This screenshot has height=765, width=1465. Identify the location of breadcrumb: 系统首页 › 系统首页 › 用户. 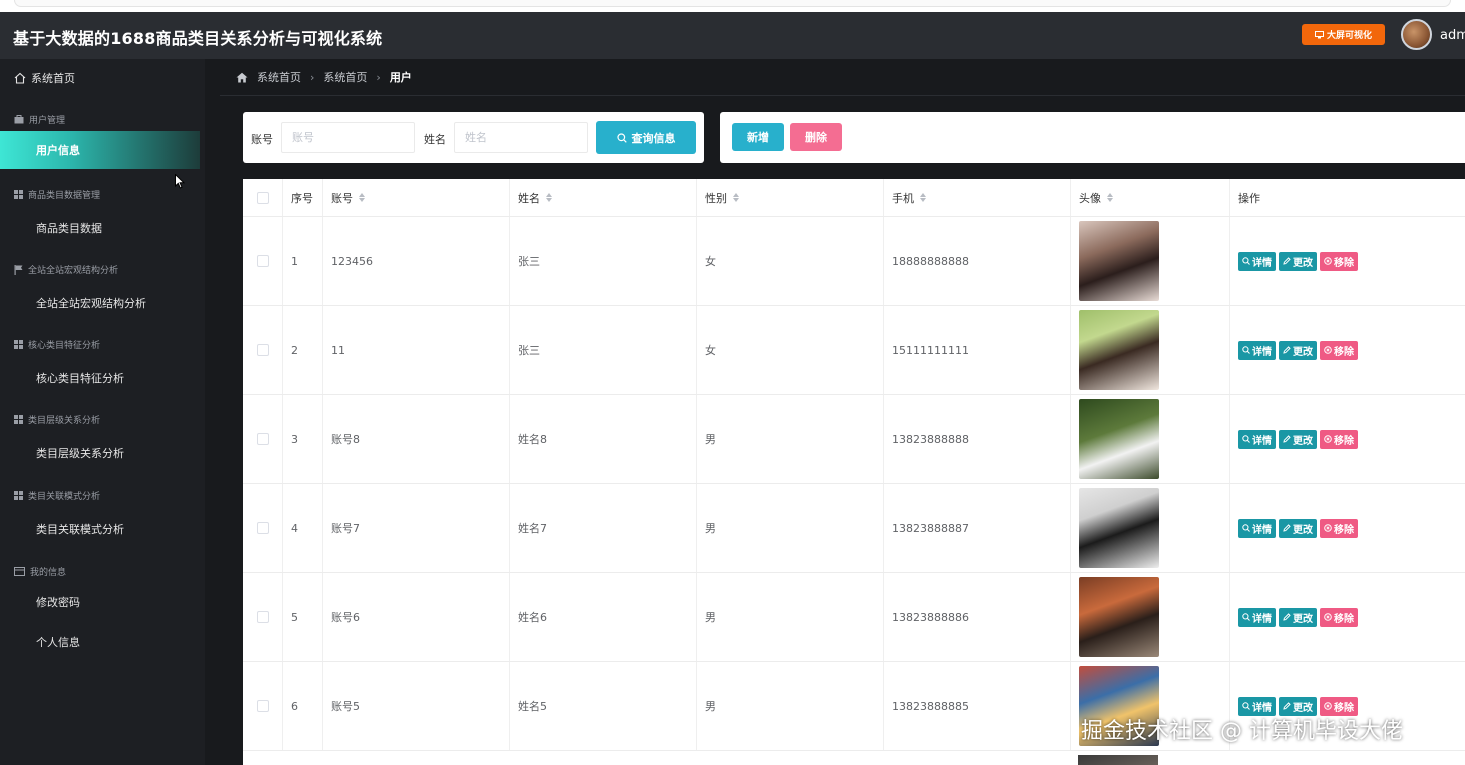
(842, 77).